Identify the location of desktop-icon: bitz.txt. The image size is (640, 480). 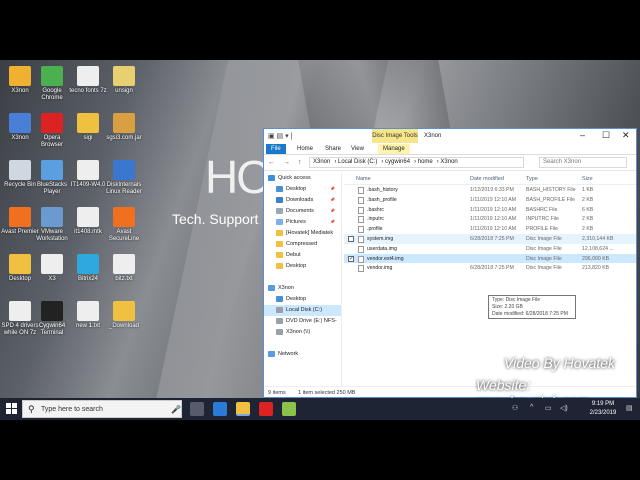
(124, 268).